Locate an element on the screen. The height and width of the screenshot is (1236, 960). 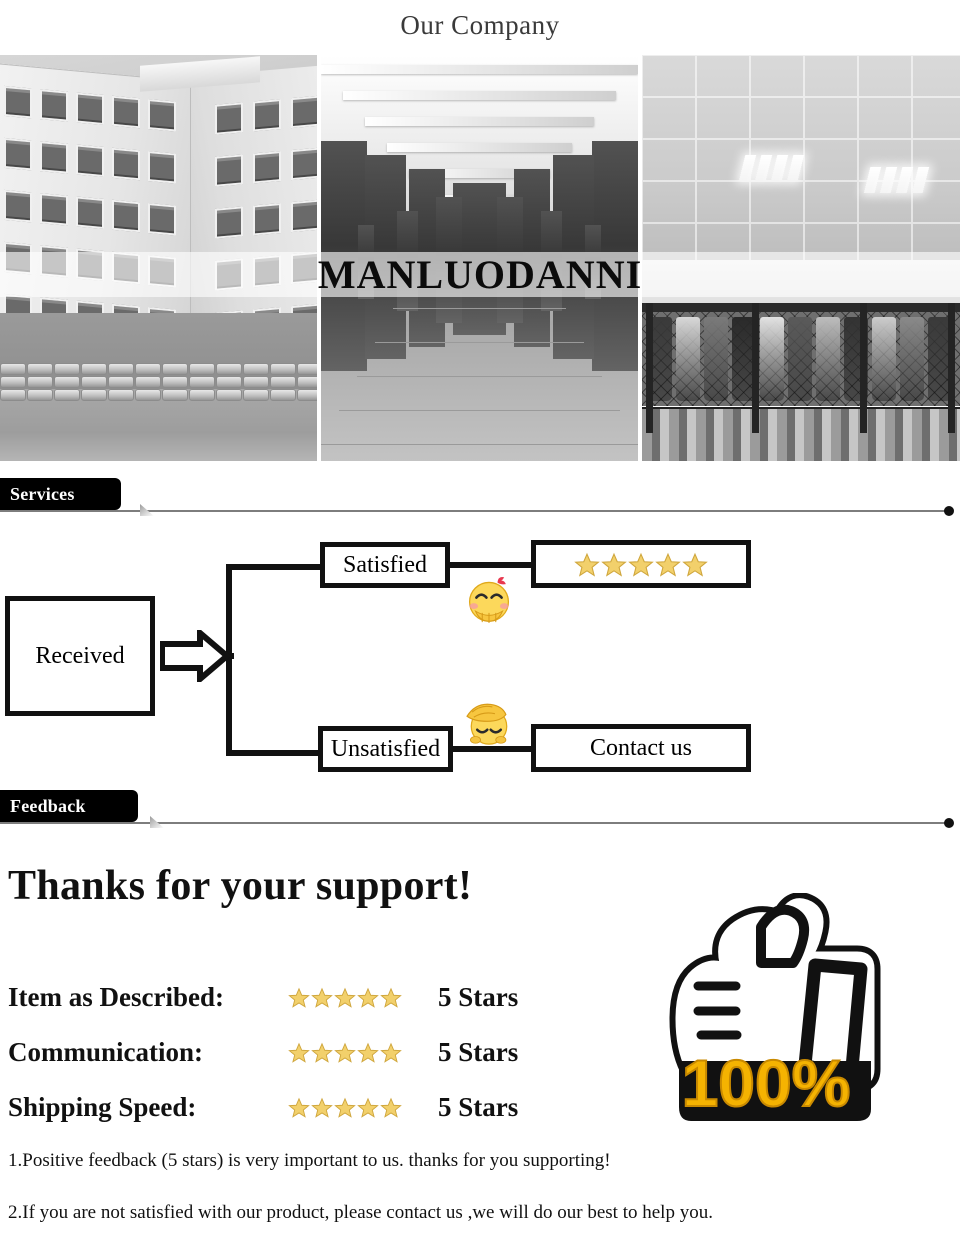
services-section-header: Services is located at coordinates (480, 499).